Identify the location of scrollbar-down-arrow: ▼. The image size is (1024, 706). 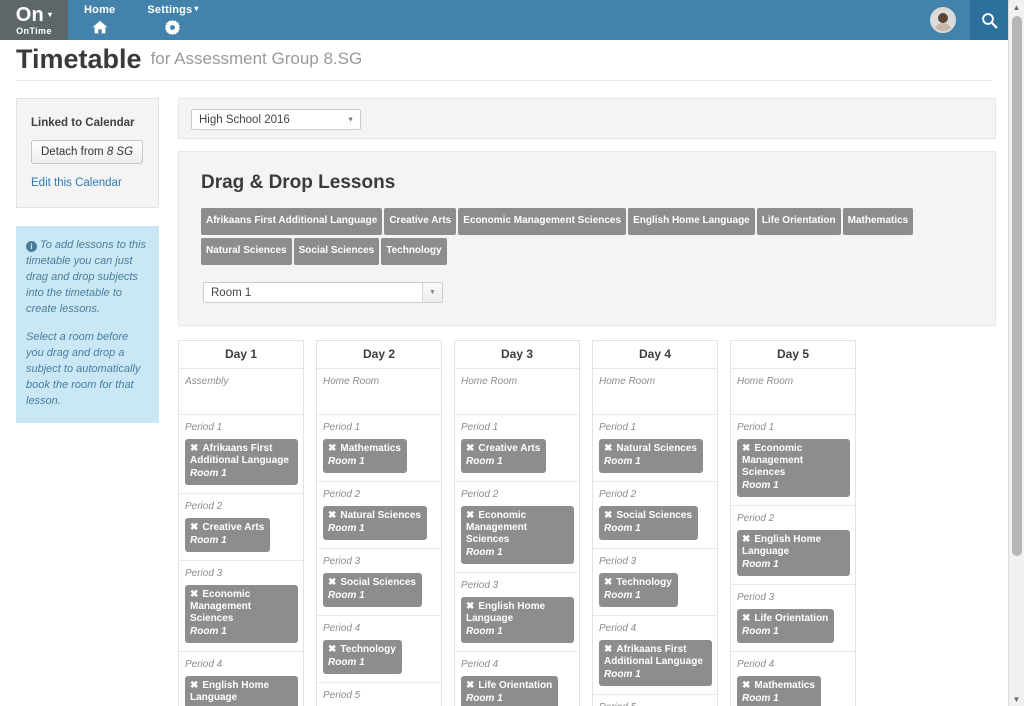
(1016, 699).